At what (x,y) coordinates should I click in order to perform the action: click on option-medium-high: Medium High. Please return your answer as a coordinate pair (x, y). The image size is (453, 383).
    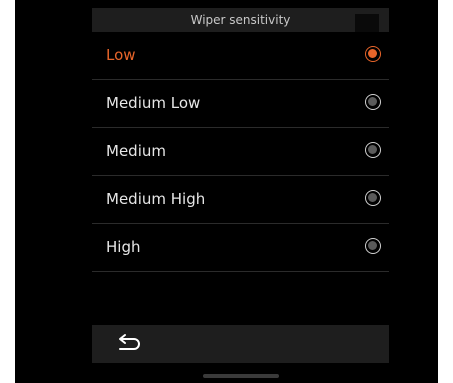
    Looking at the image, I should click on (240, 200).